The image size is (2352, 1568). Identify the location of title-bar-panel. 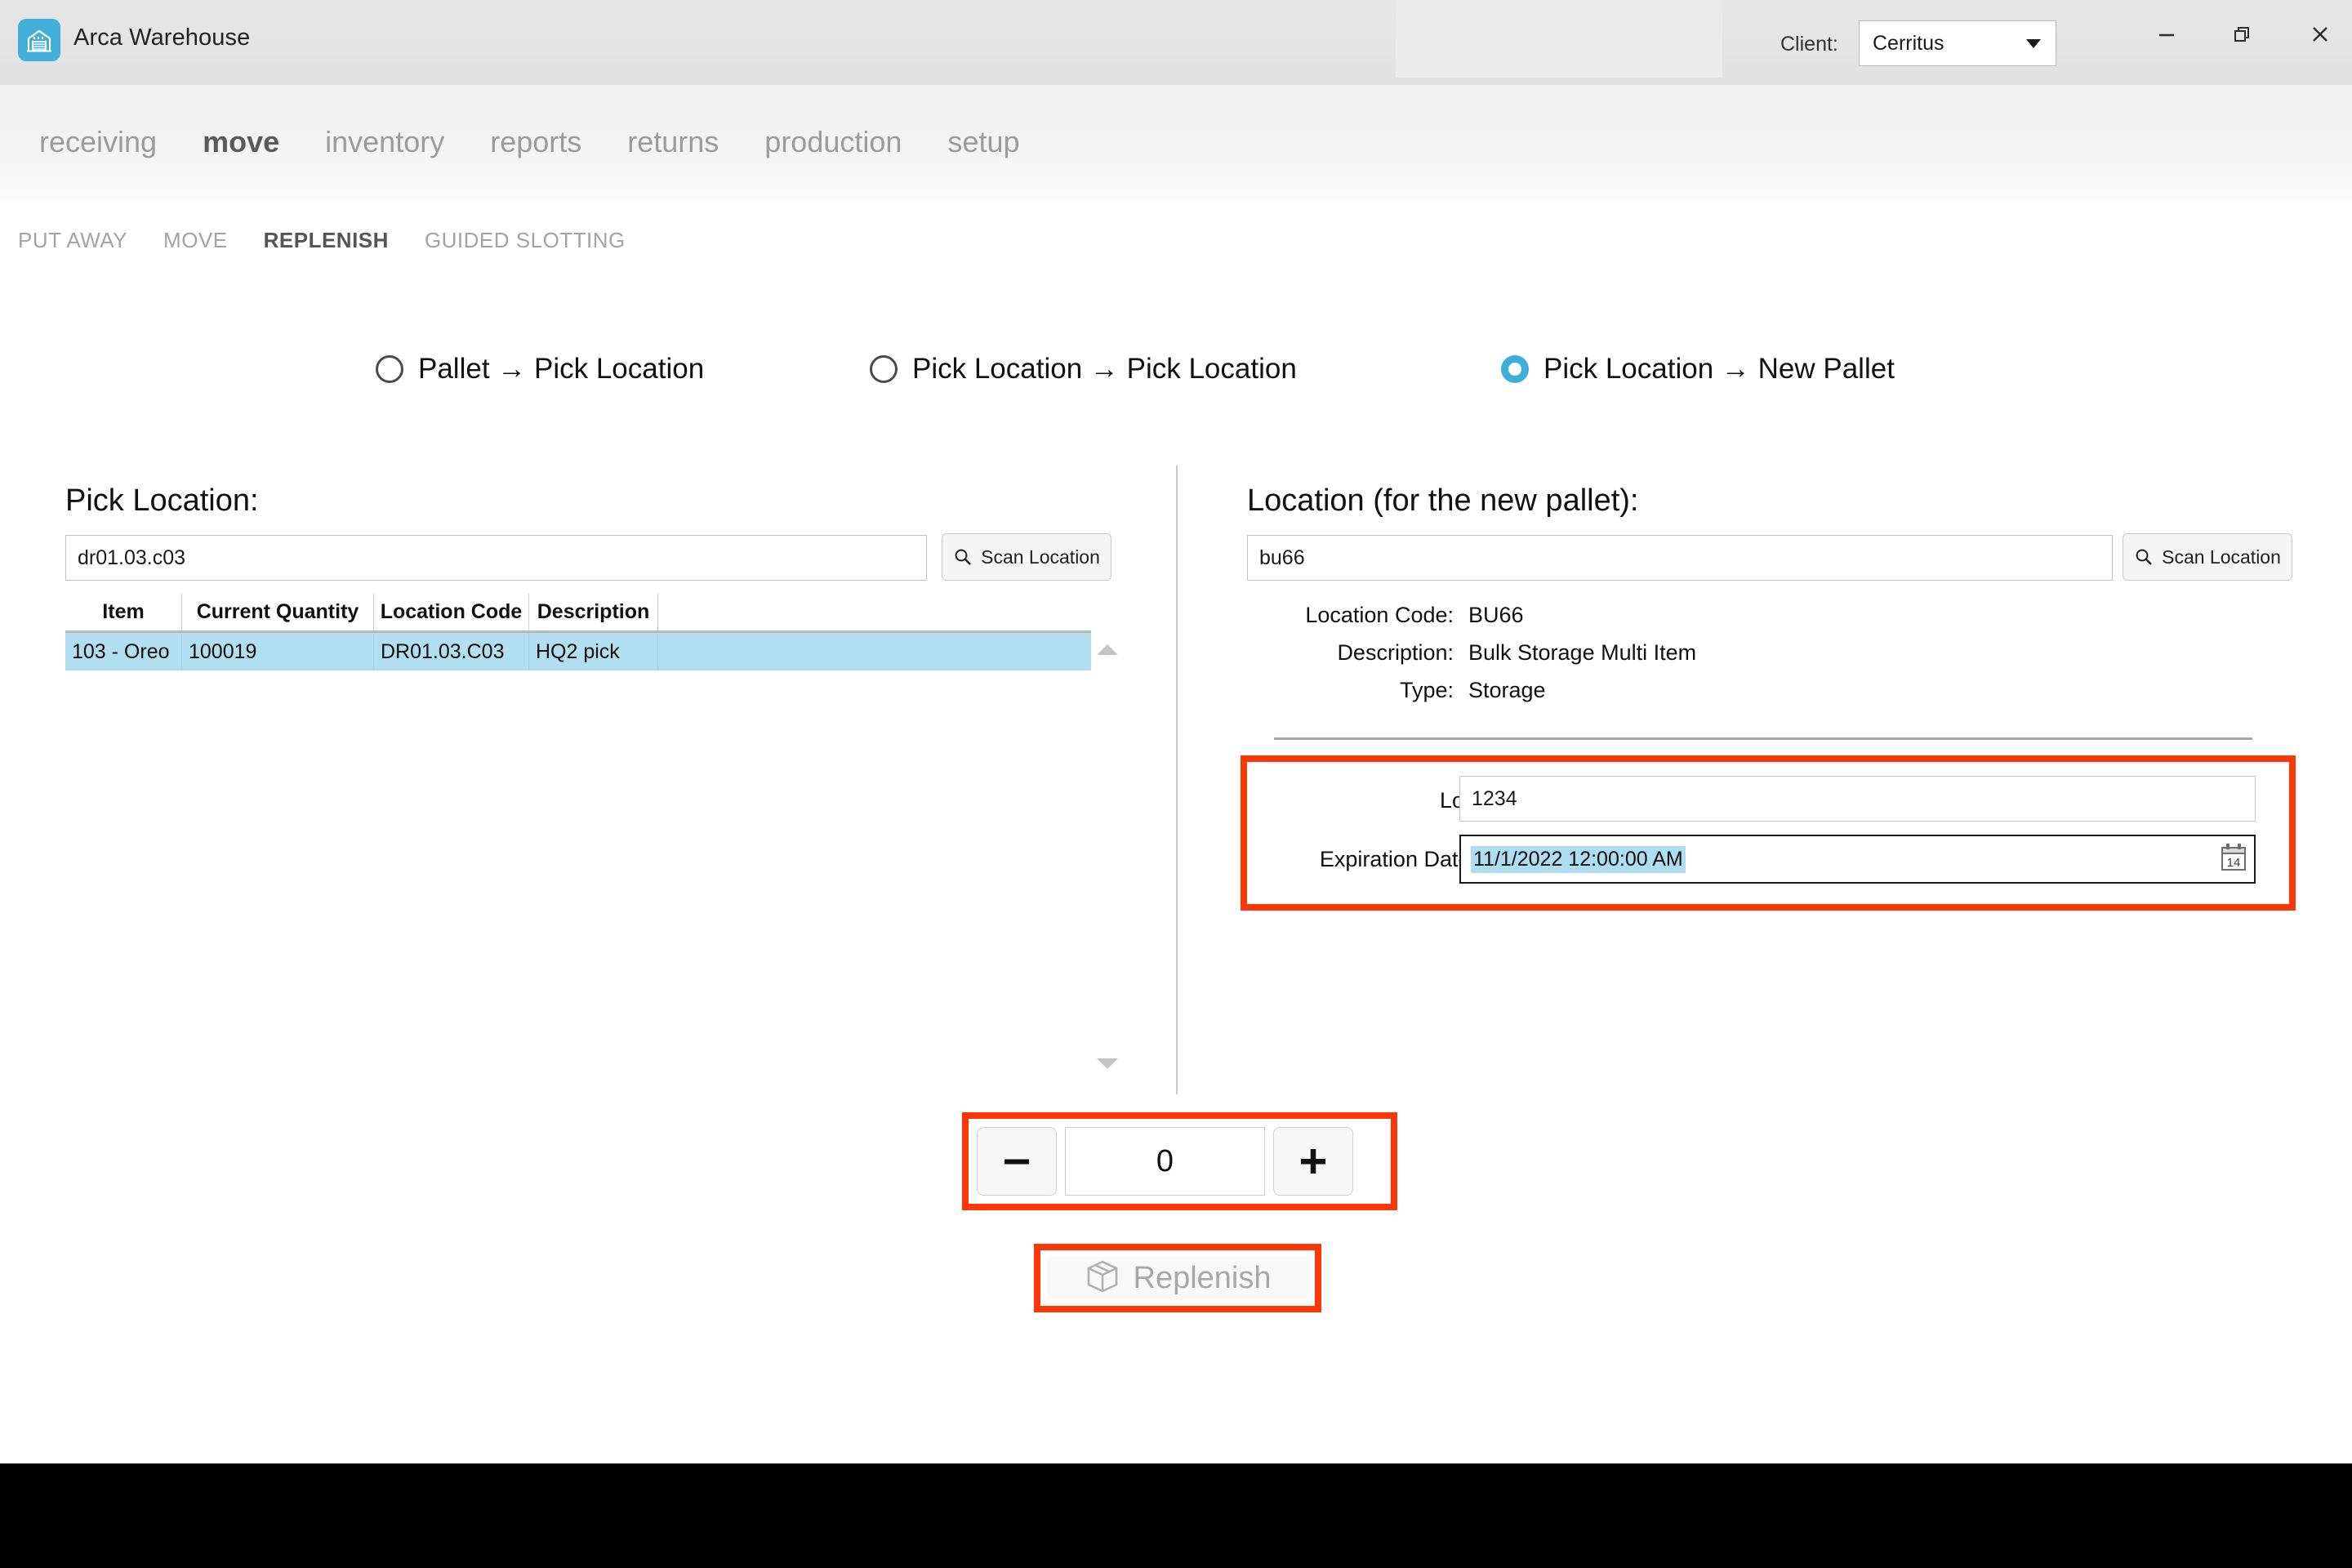
(1559, 39).